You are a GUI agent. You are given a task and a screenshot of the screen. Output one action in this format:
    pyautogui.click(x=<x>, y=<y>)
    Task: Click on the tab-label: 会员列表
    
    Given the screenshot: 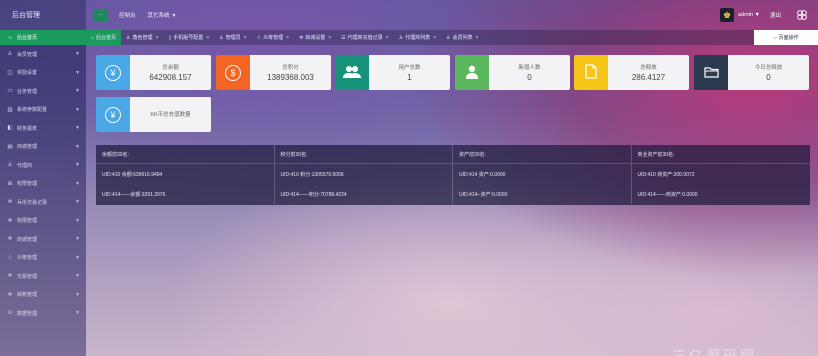 What is the action you would take?
    pyautogui.click(x=462, y=38)
    